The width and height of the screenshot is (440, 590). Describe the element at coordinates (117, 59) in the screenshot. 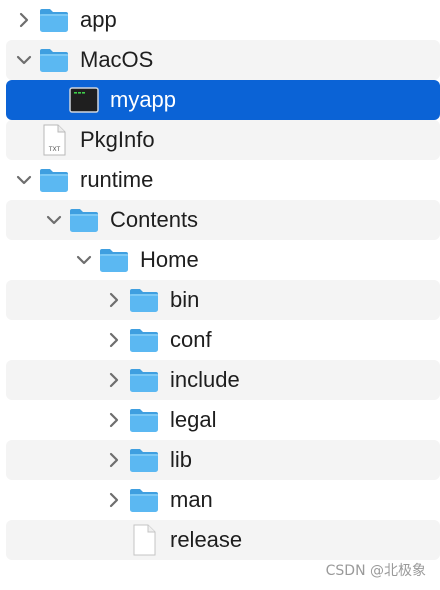

I see `tree-row-label: MacOS` at that location.